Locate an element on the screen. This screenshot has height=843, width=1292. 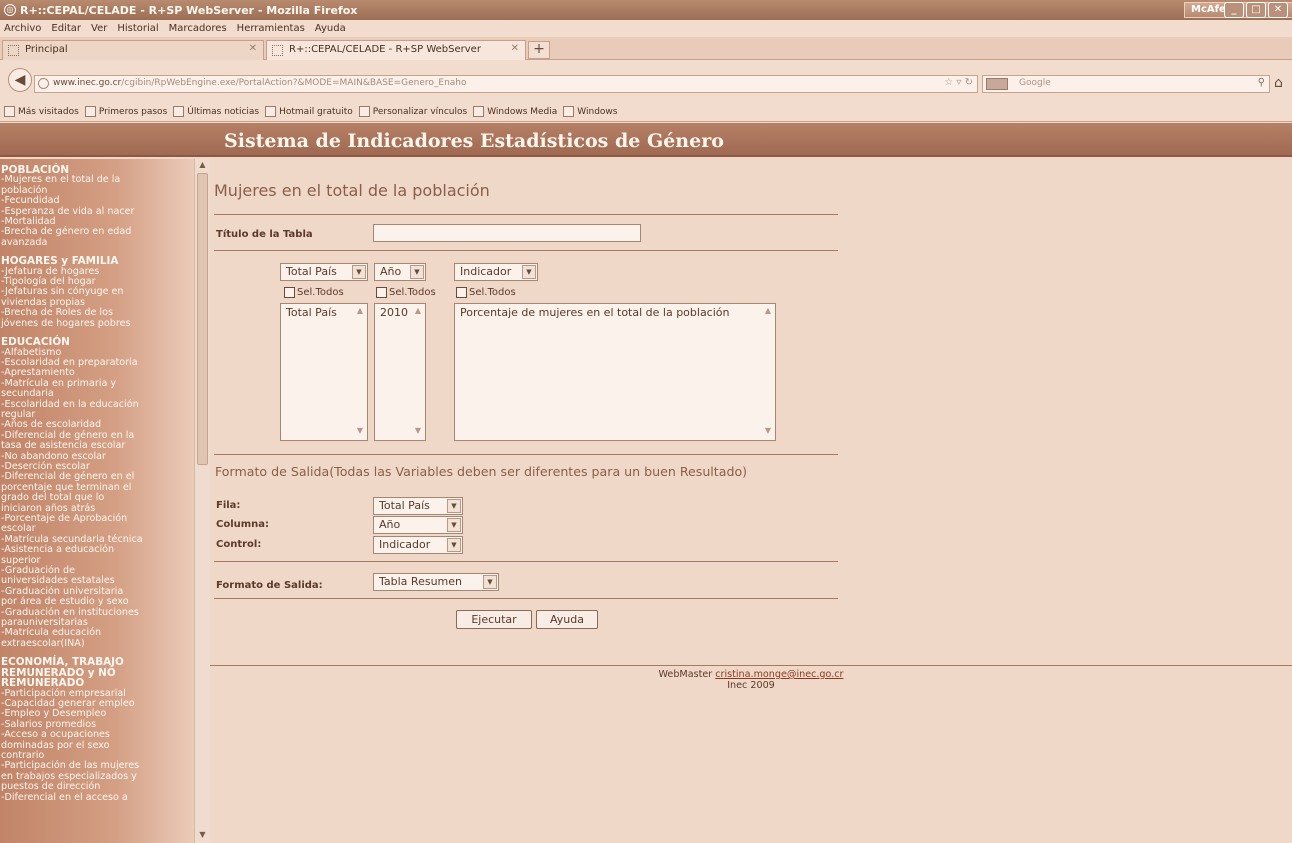
bookmark-windows: Windows is located at coordinates (590, 111).